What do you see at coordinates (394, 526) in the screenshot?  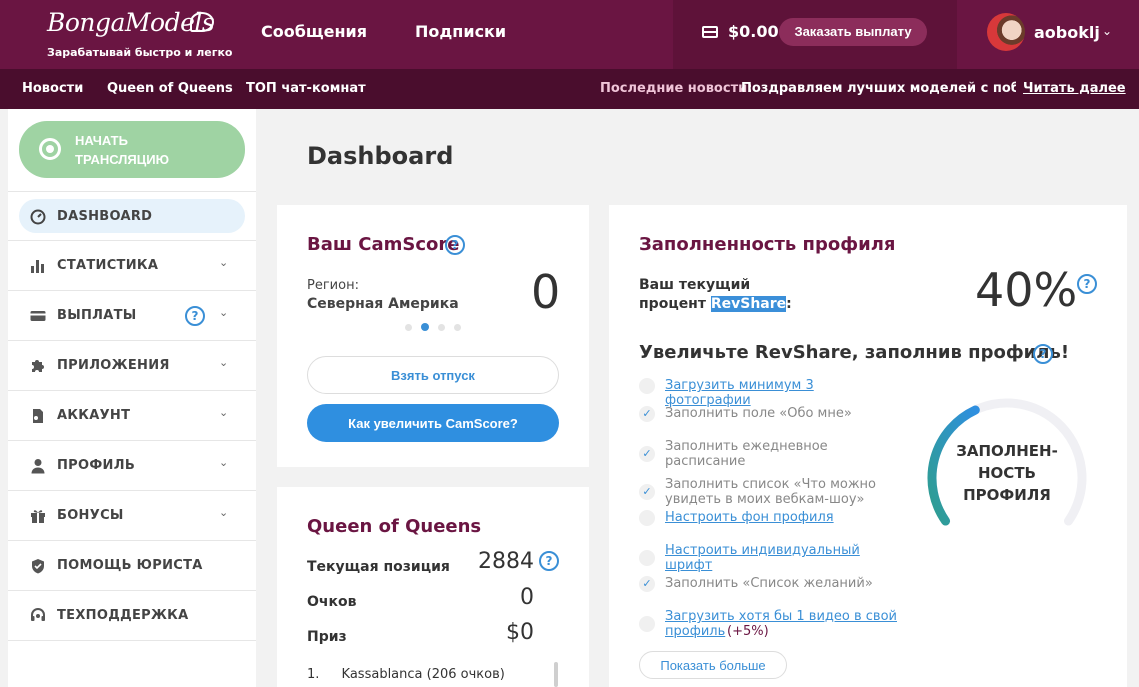 I see `queen-title: Queen of Queens` at bounding box center [394, 526].